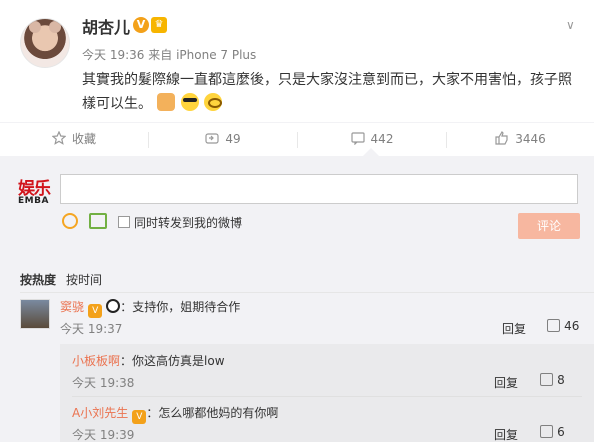  What do you see at coordinates (160, 55) in the screenshot?
I see `source-prefix: 来自` at bounding box center [160, 55].